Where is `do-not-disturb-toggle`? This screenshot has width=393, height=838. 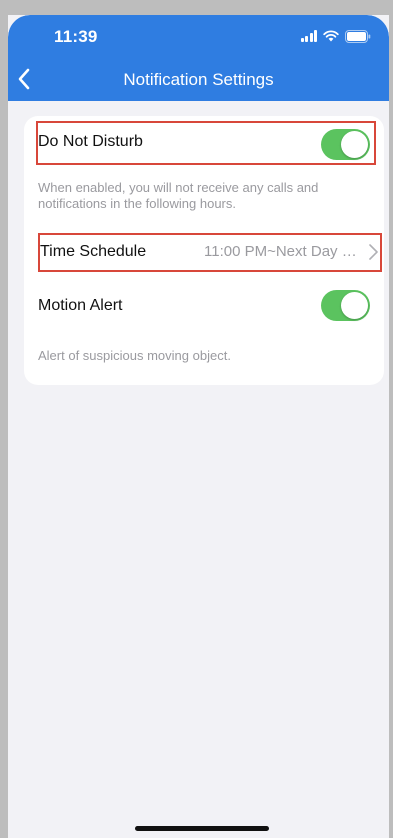
do-not-disturb-toggle is located at coordinates (345, 144).